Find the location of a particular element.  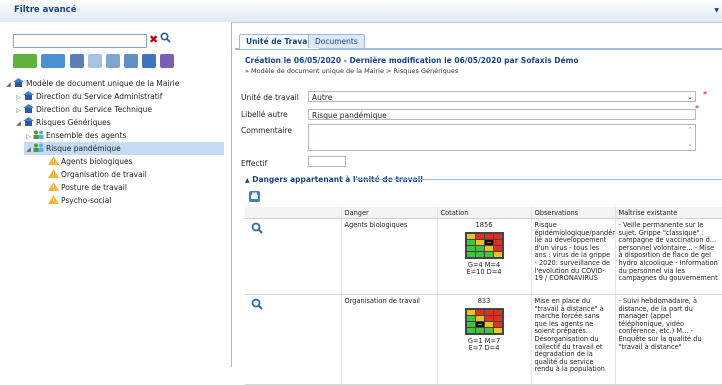

cotation-cell: 1856 G=4 M=4 E=10 D=4 is located at coordinates (484, 256).